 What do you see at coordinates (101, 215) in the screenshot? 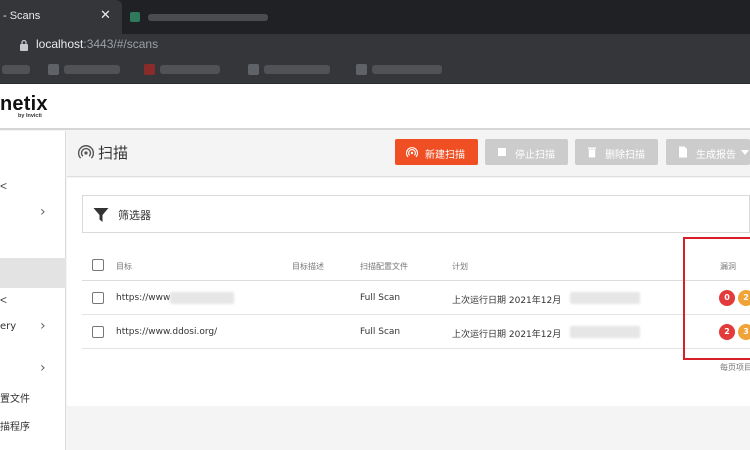
I see `filter-icon` at bounding box center [101, 215].